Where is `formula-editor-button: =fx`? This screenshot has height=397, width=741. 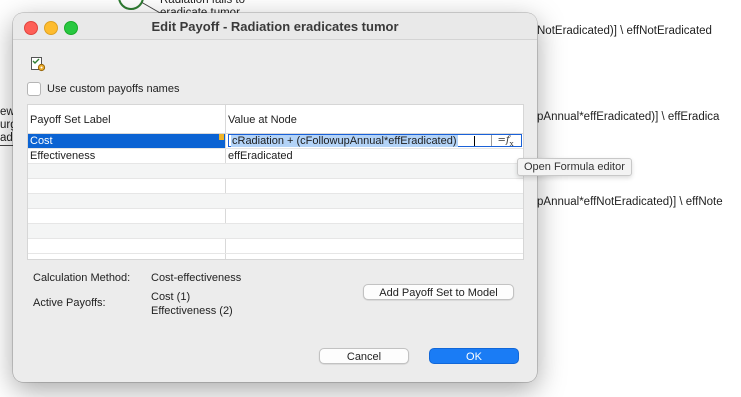 formula-editor-button: =fx is located at coordinates (505, 141).